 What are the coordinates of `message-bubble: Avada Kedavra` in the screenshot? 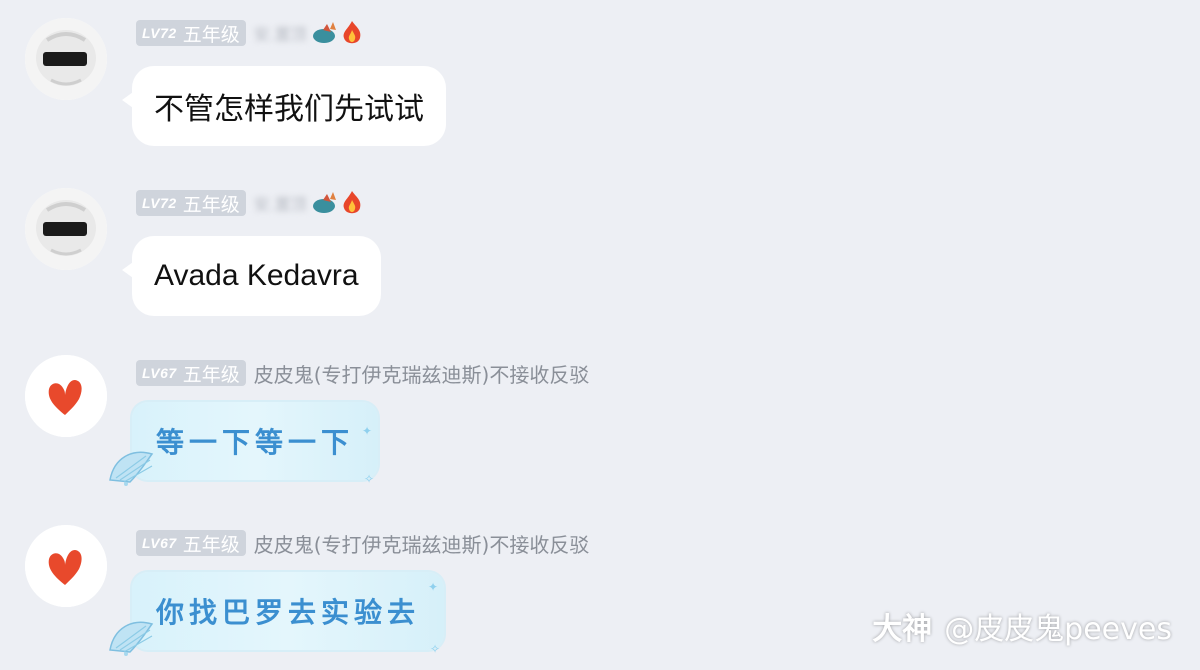 It's located at (251, 276).